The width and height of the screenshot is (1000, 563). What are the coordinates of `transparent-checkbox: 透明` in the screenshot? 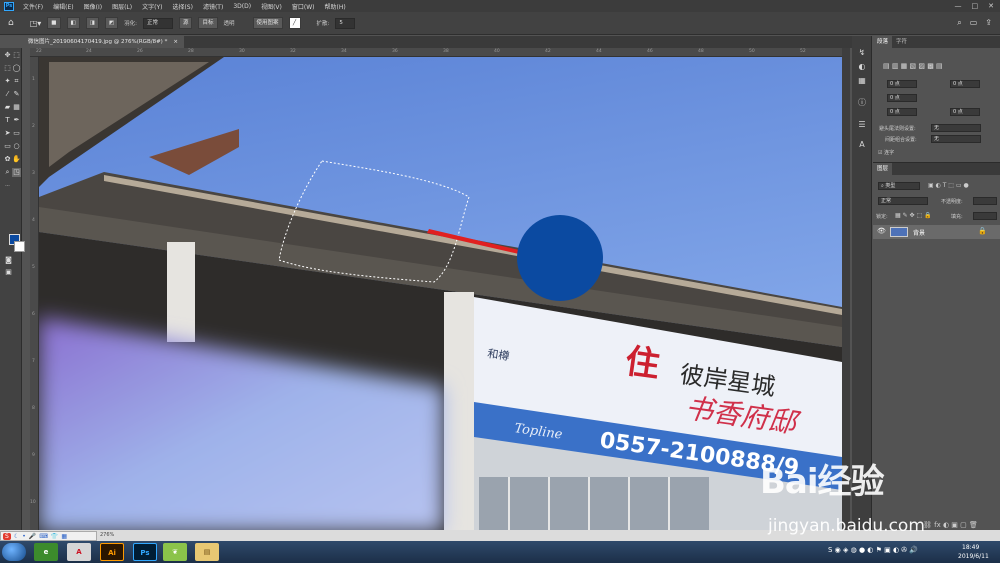 It's located at (229, 23).